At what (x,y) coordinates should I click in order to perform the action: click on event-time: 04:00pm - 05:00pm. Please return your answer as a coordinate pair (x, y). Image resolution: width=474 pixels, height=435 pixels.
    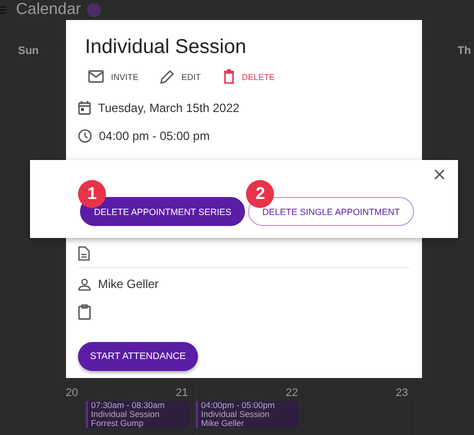
    Looking at the image, I should click on (238, 405).